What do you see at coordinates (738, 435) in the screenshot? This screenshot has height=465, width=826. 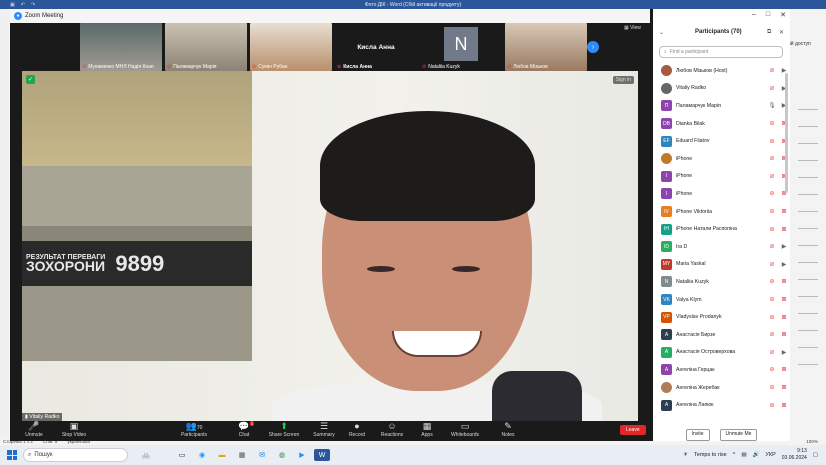 I see `unmute-me-button: Unmute Me` at bounding box center [738, 435].